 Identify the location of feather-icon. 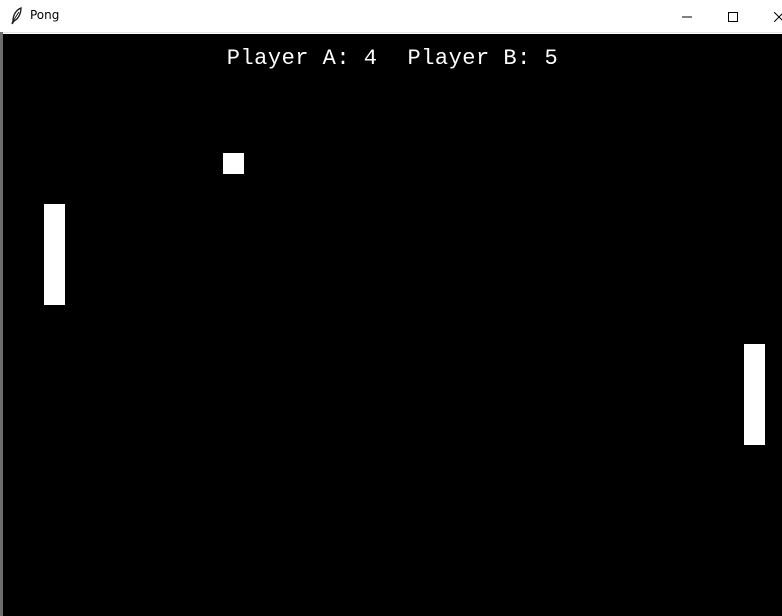
(17, 16).